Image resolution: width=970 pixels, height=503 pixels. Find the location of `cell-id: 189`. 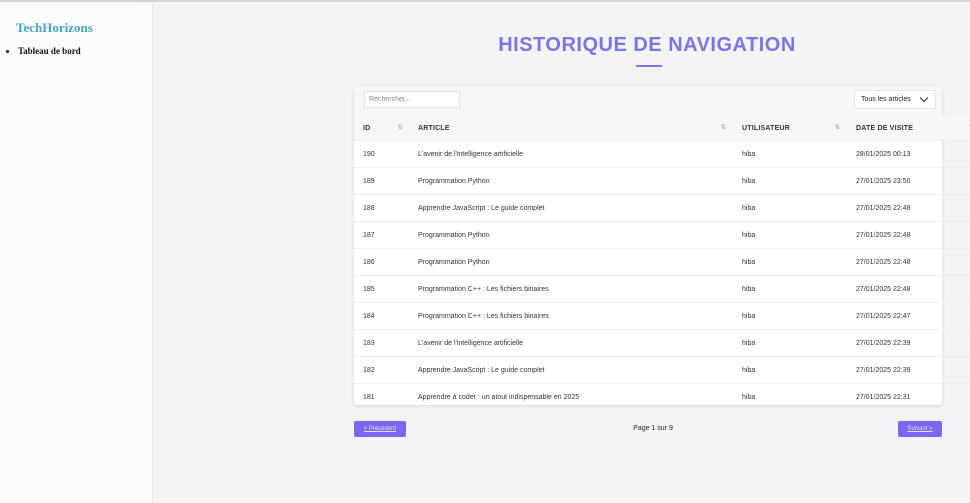

cell-id: 189 is located at coordinates (381, 181).